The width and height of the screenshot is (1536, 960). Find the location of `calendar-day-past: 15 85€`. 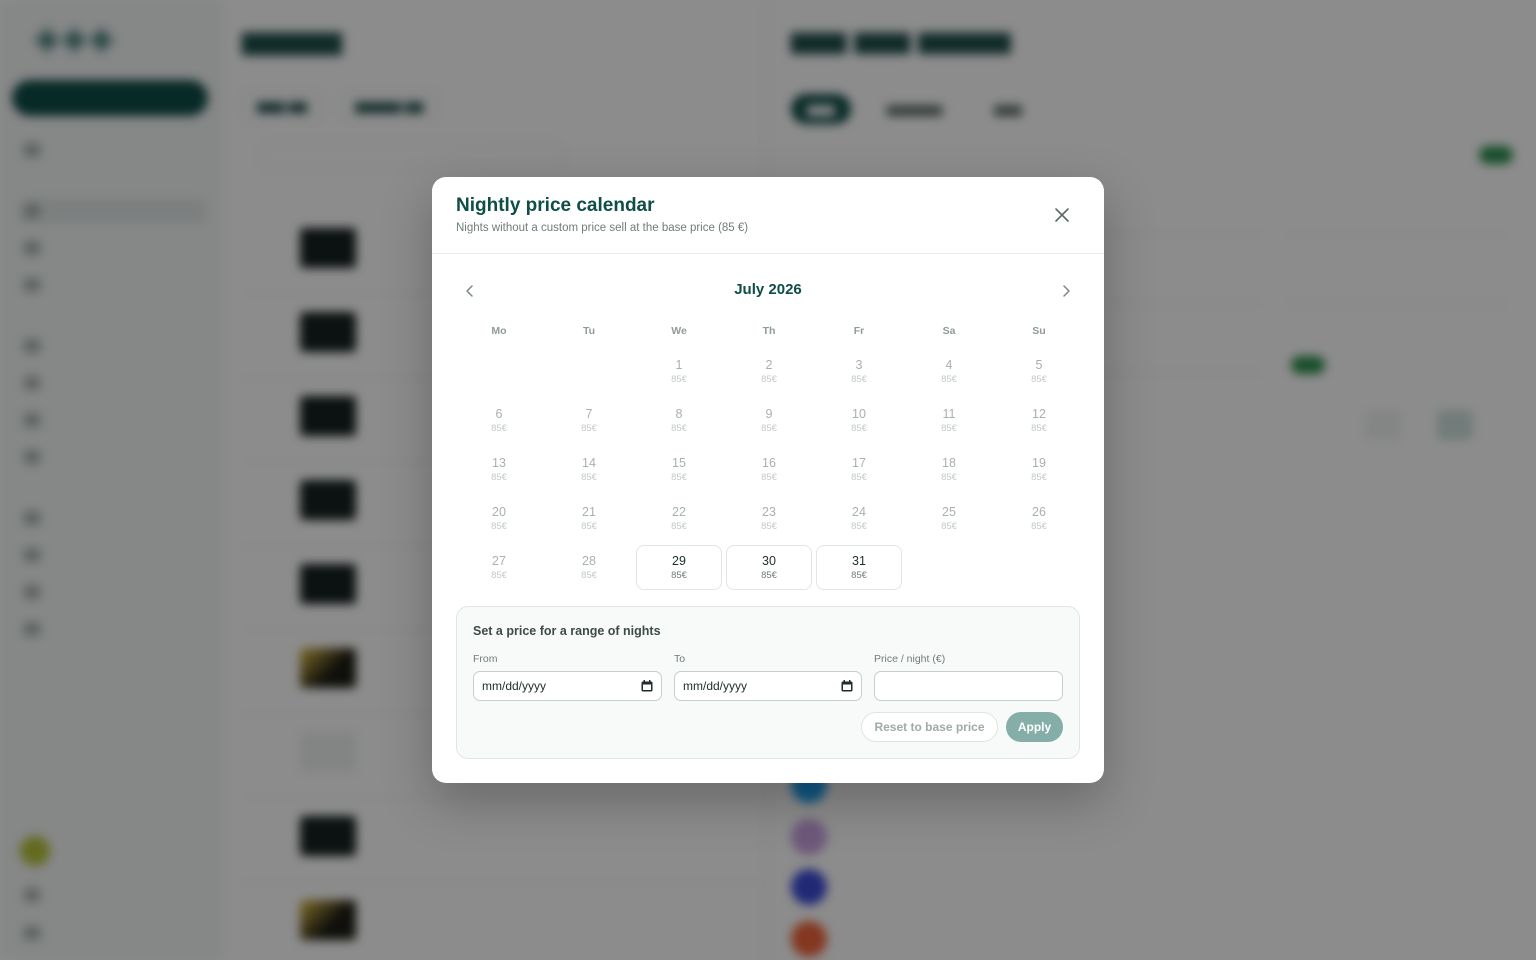

calendar-day-past: 15 85€ is located at coordinates (679, 469).